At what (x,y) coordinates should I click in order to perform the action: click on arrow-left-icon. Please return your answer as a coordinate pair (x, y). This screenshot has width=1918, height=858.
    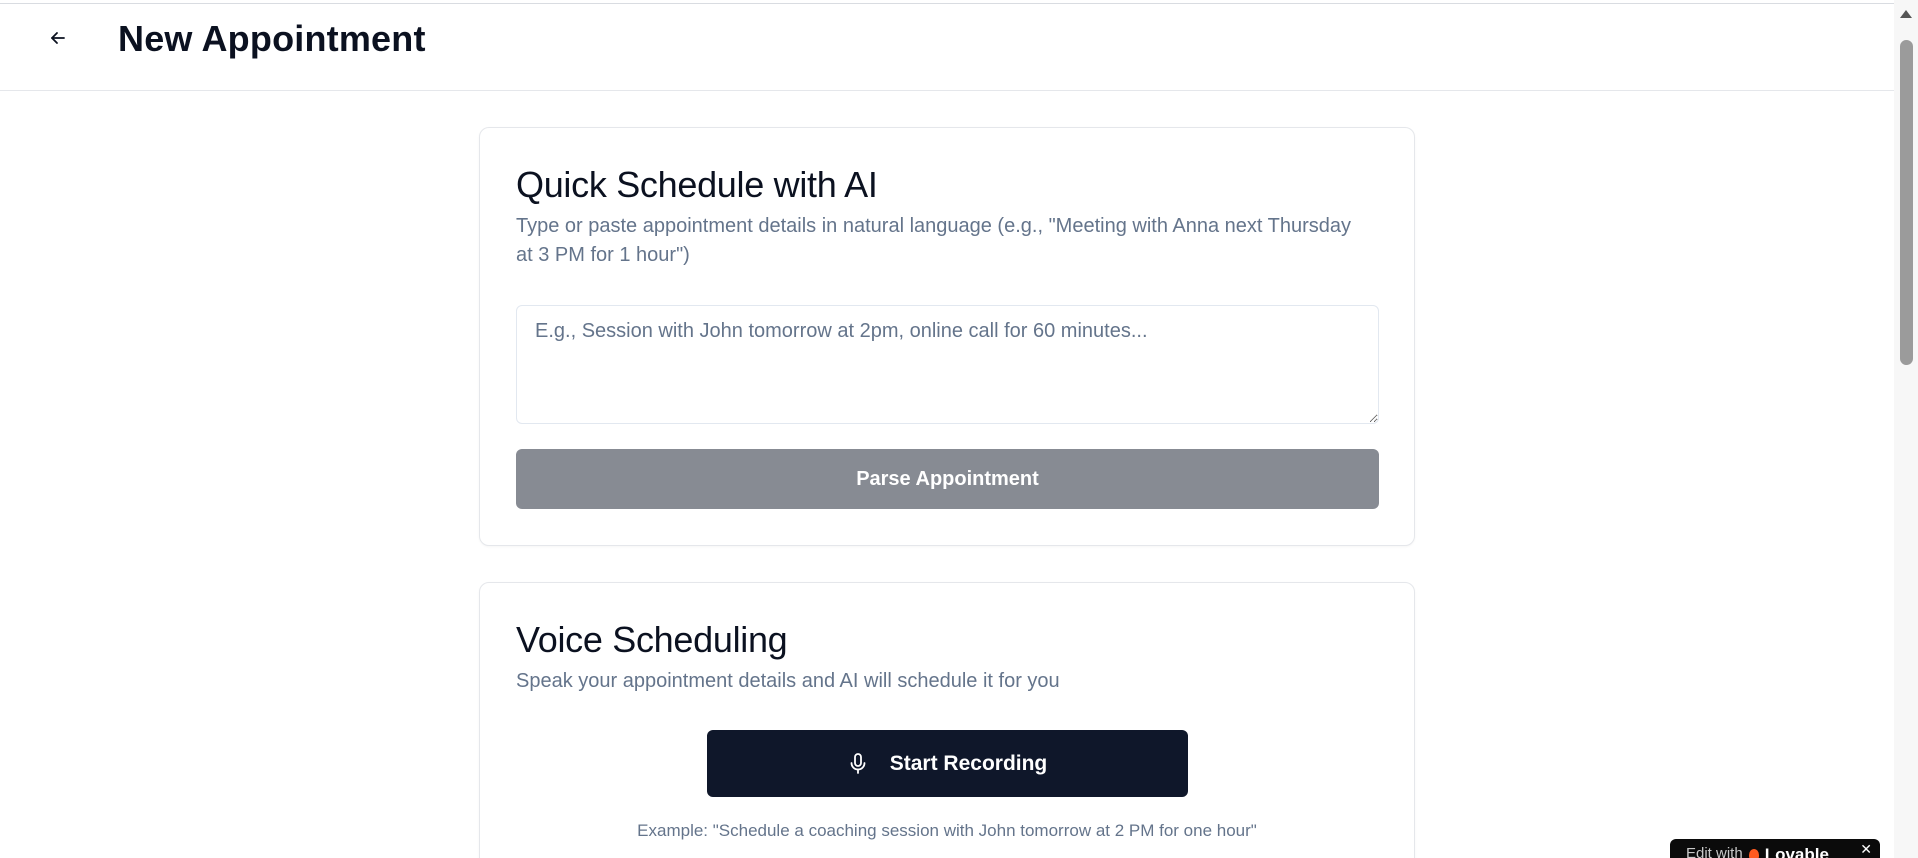
    Looking at the image, I should click on (58, 40).